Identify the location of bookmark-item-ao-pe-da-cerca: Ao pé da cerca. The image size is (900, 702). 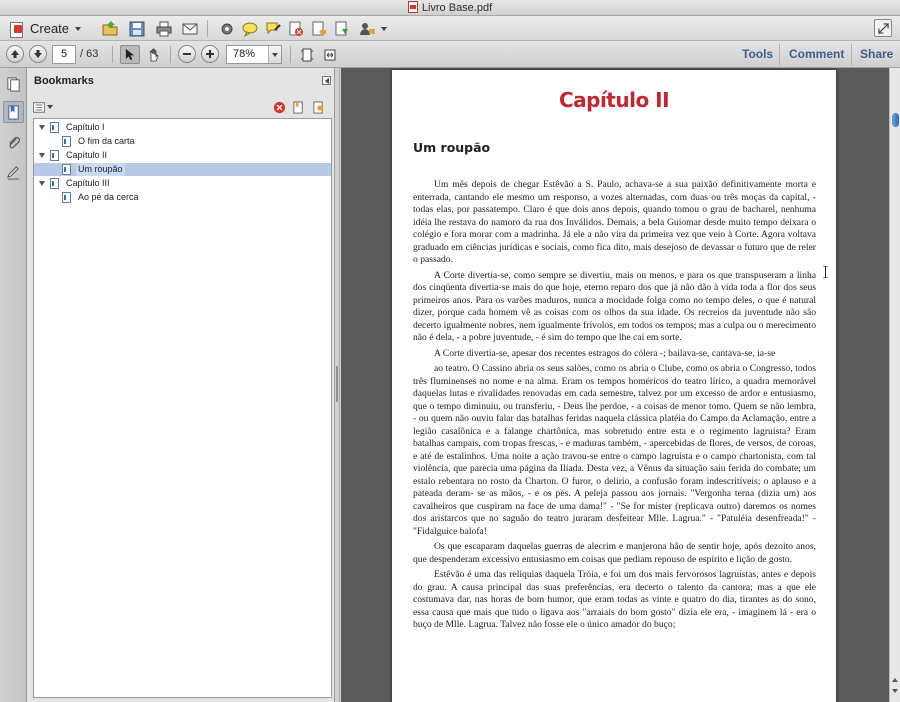
(182, 197).